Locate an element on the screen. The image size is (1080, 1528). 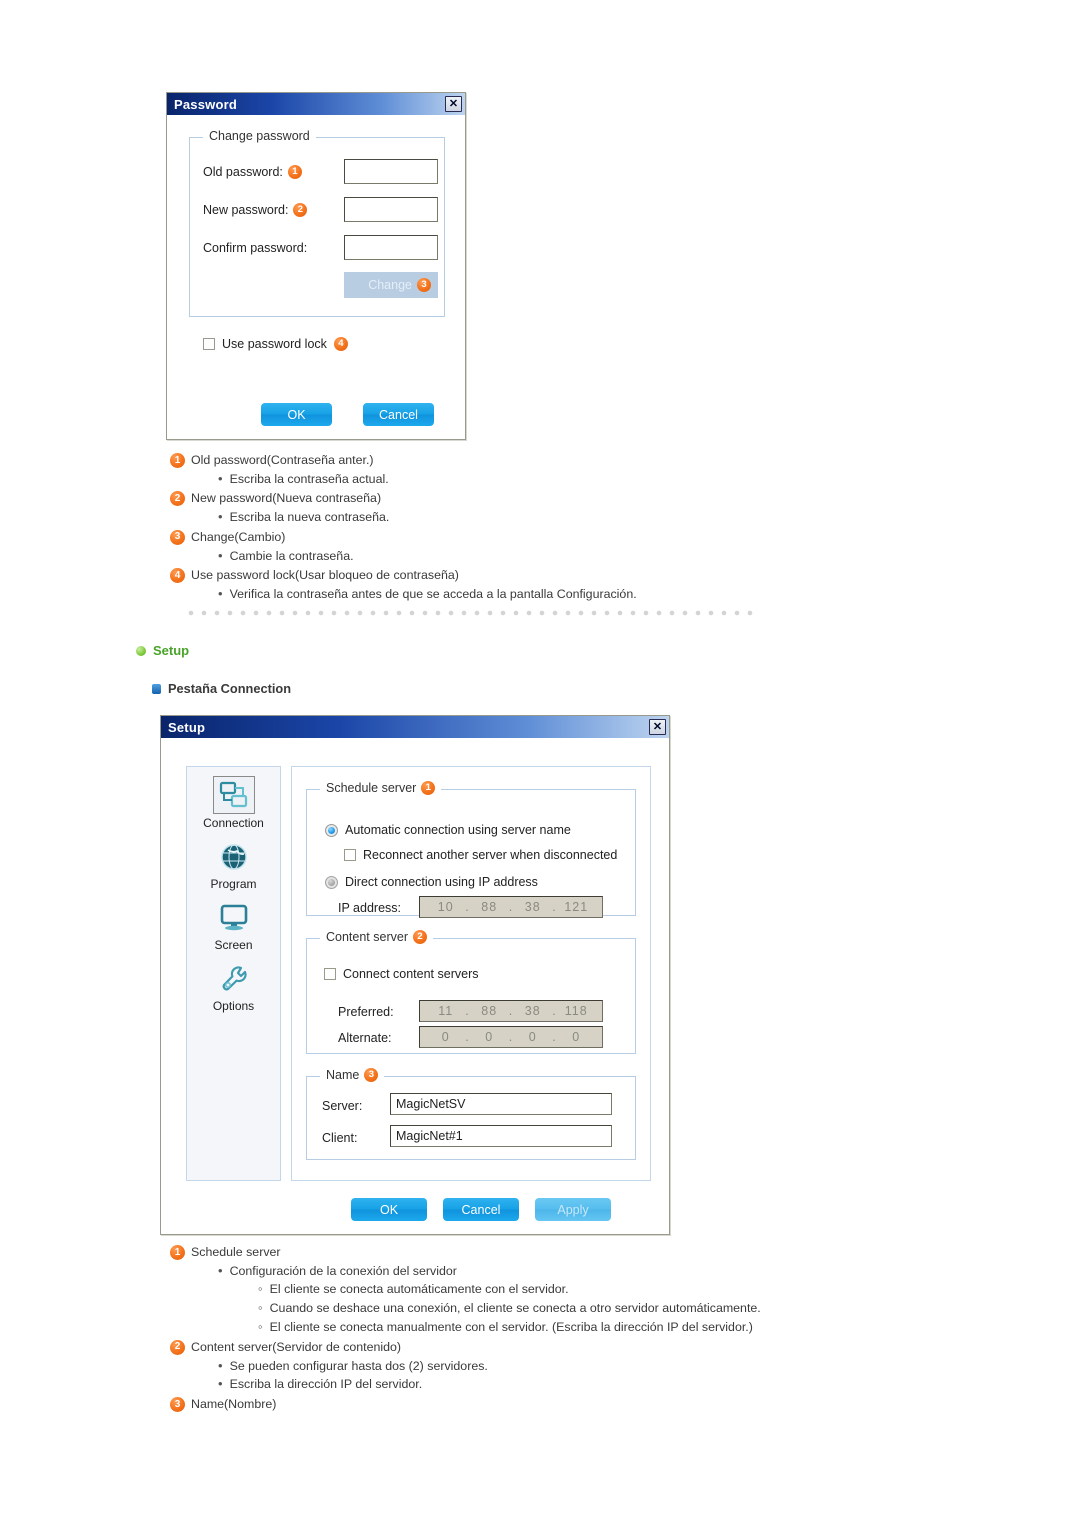
name-legend: Name 3 is located at coordinates (352, 1075).